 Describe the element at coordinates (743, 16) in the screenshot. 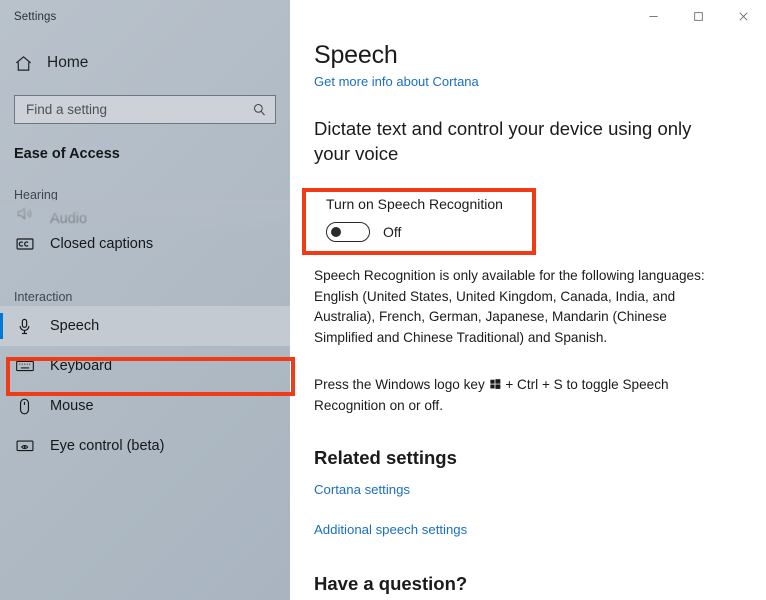

I see `close-button` at that location.